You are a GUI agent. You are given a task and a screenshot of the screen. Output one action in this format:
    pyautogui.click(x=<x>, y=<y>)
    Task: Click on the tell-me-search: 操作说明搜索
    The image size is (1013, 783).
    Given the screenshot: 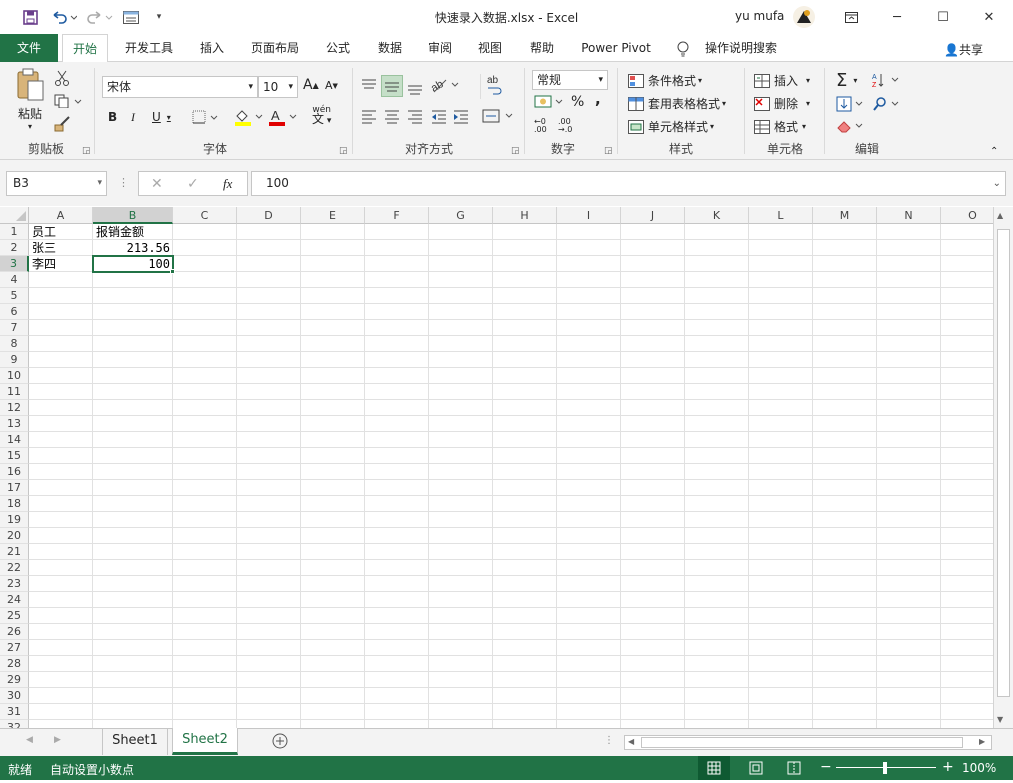 What is the action you would take?
    pyautogui.click(x=741, y=48)
    